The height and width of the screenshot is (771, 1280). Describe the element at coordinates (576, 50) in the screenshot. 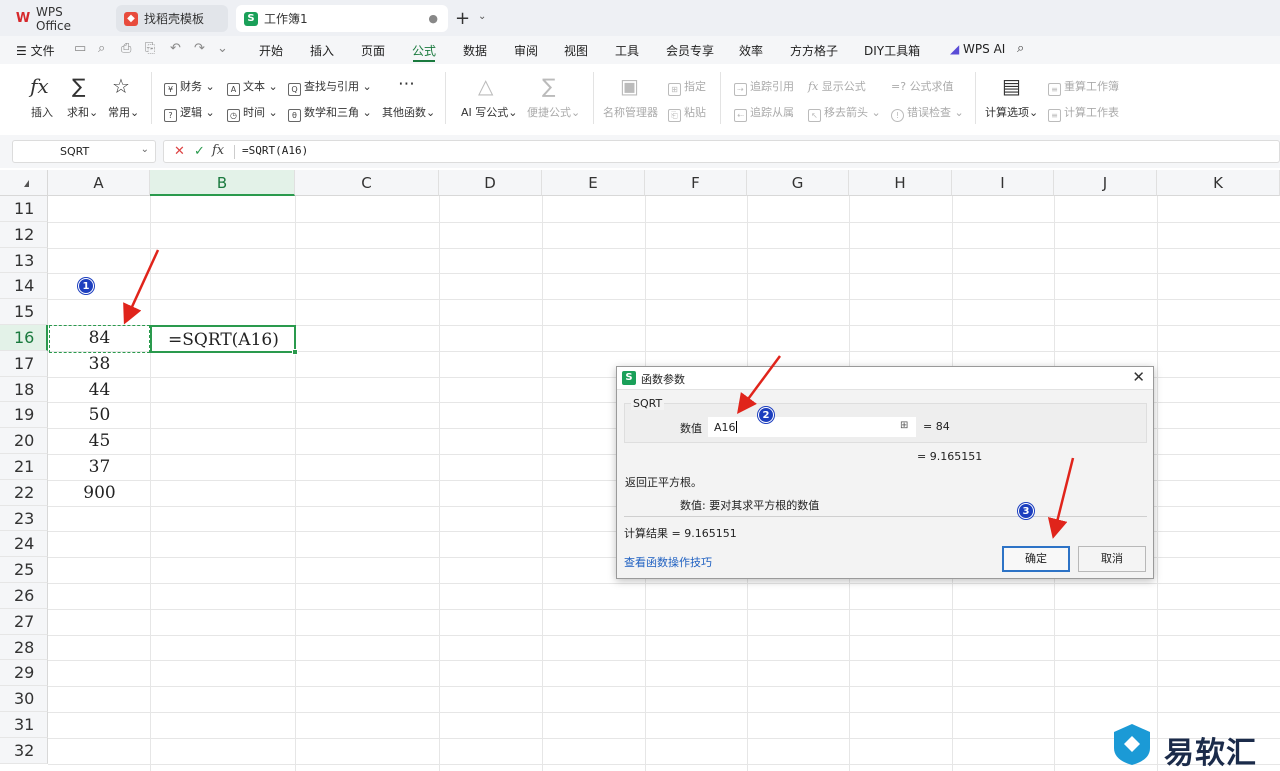

I see `menu-item-view: 视图` at that location.